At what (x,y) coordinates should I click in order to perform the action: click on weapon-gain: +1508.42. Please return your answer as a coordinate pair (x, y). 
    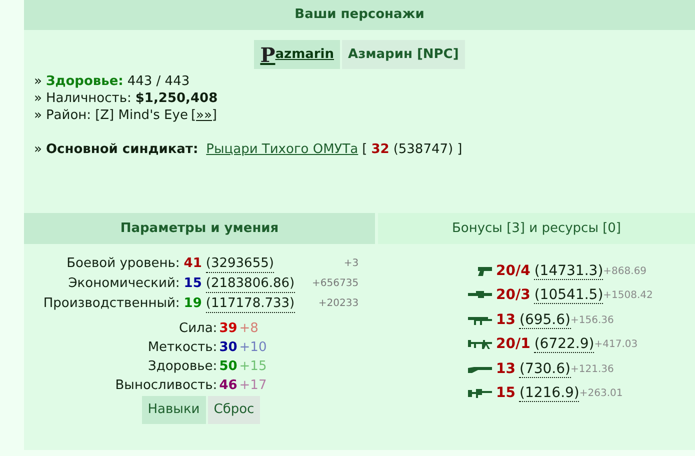
    Looking at the image, I should click on (628, 296).